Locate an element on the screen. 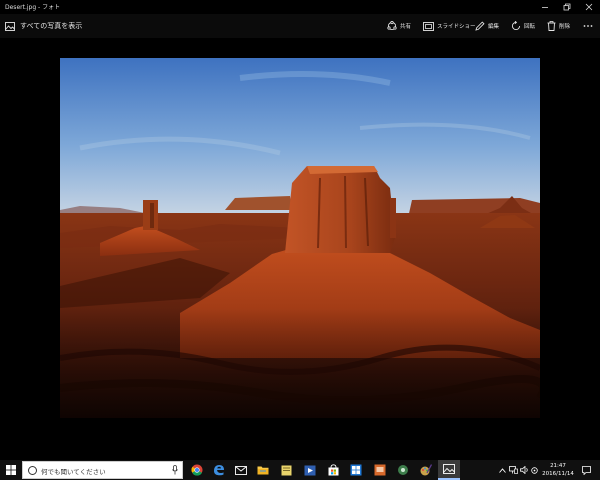  clock: 21:47 2016/11/14 is located at coordinates (558, 470).